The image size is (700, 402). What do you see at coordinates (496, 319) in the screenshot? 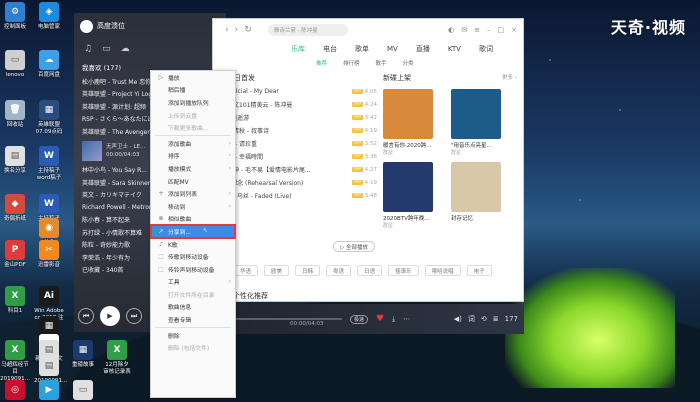
I see `playlist-icon: ≣` at bounding box center [496, 319].